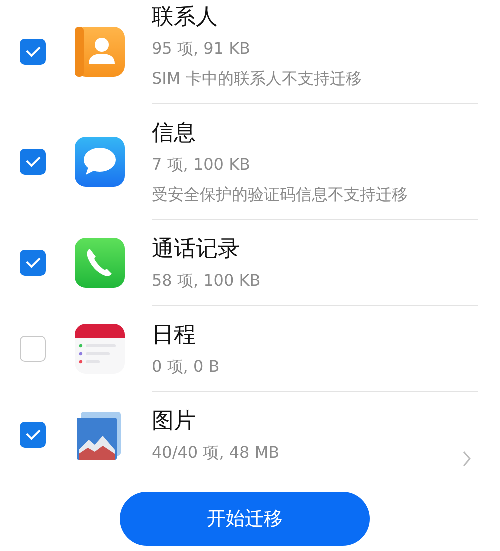  What do you see at coordinates (185, 18) in the screenshot?
I see `item-title: 联系人` at bounding box center [185, 18].